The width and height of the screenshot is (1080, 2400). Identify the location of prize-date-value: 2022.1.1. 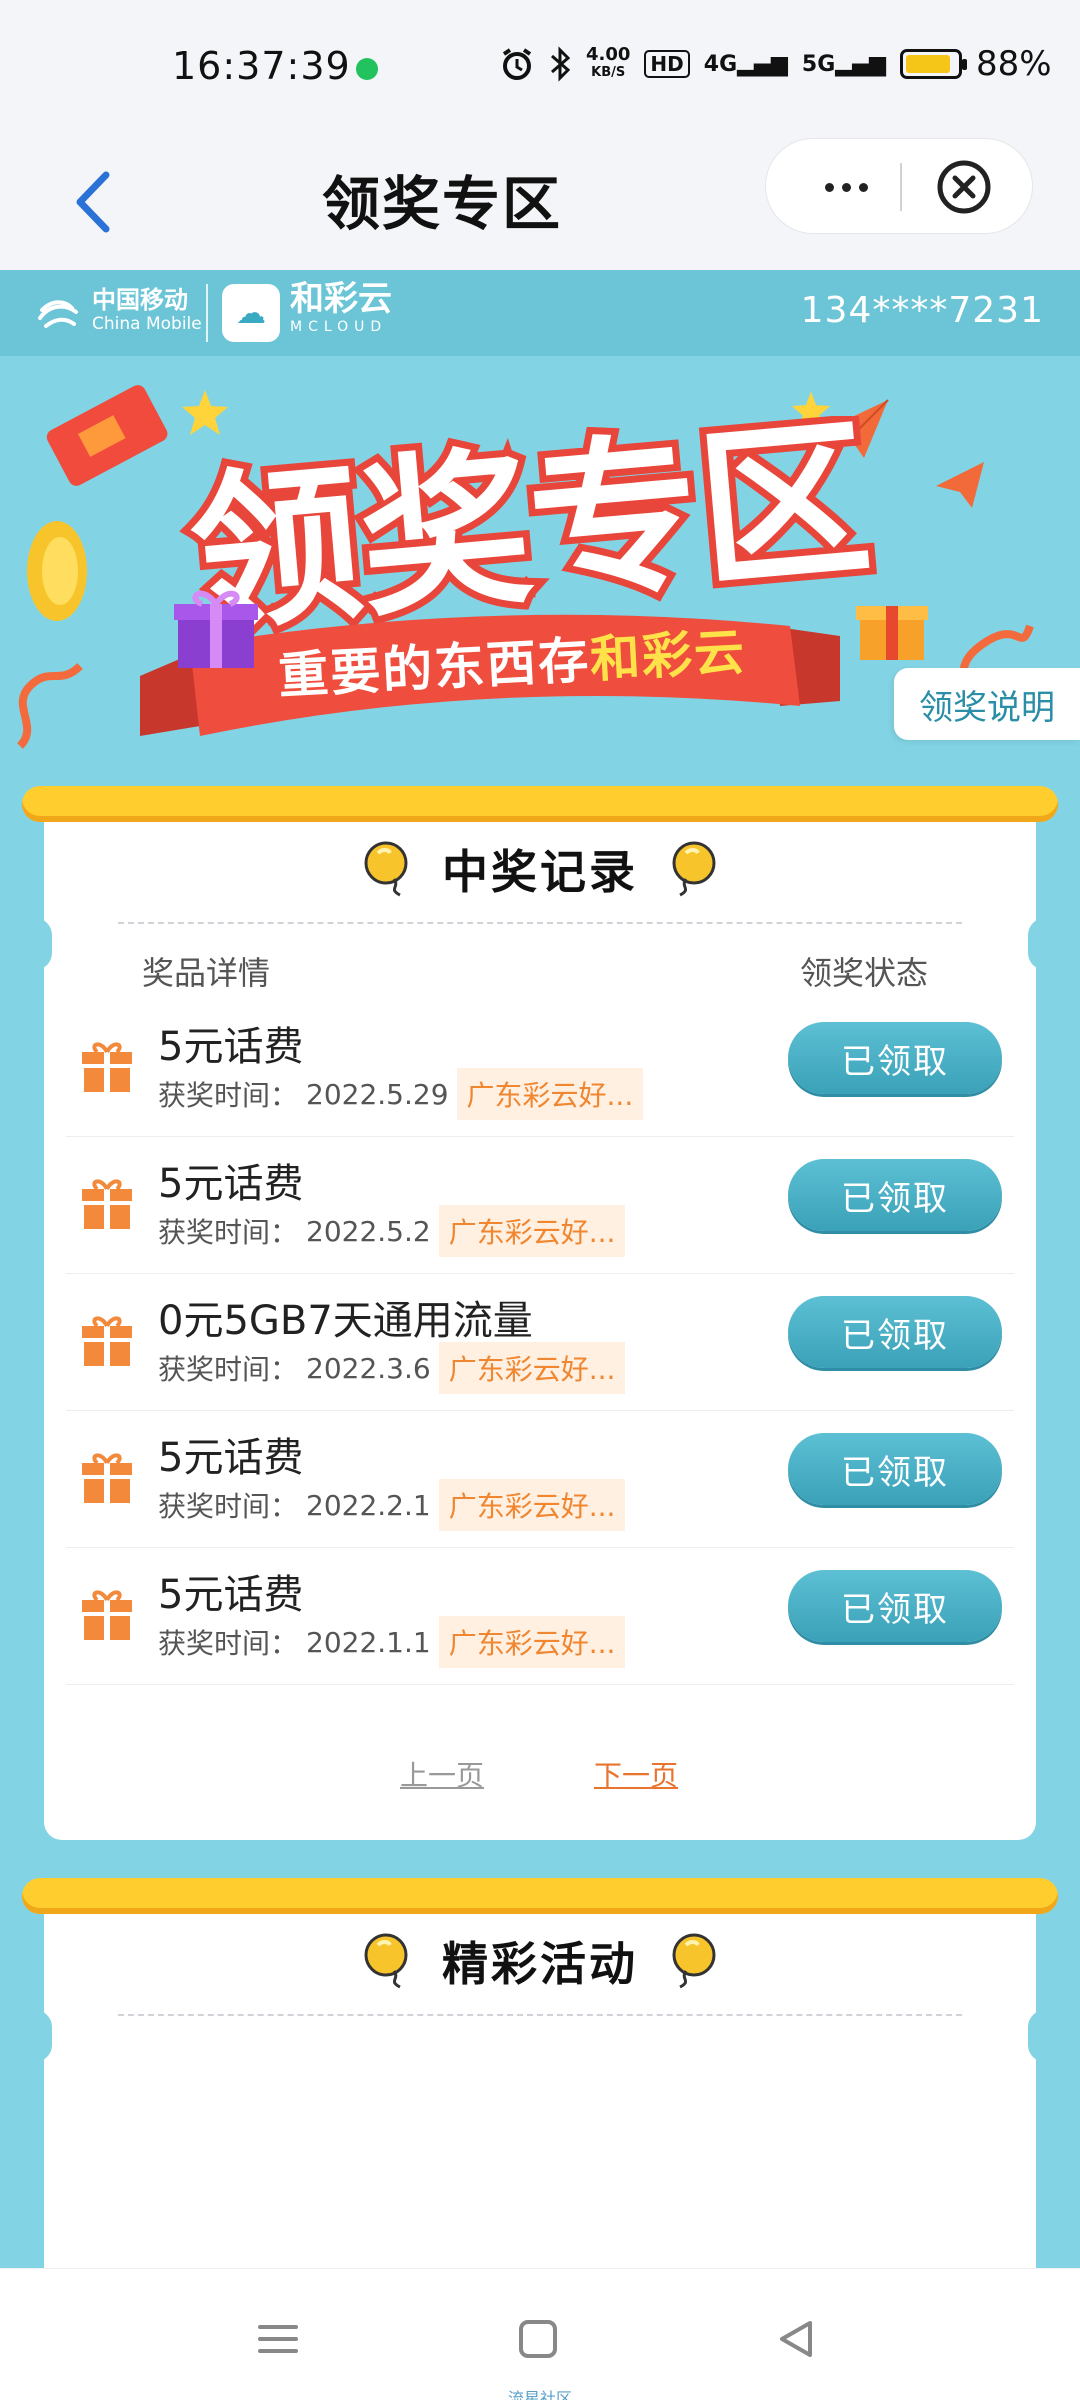
(368, 1642).